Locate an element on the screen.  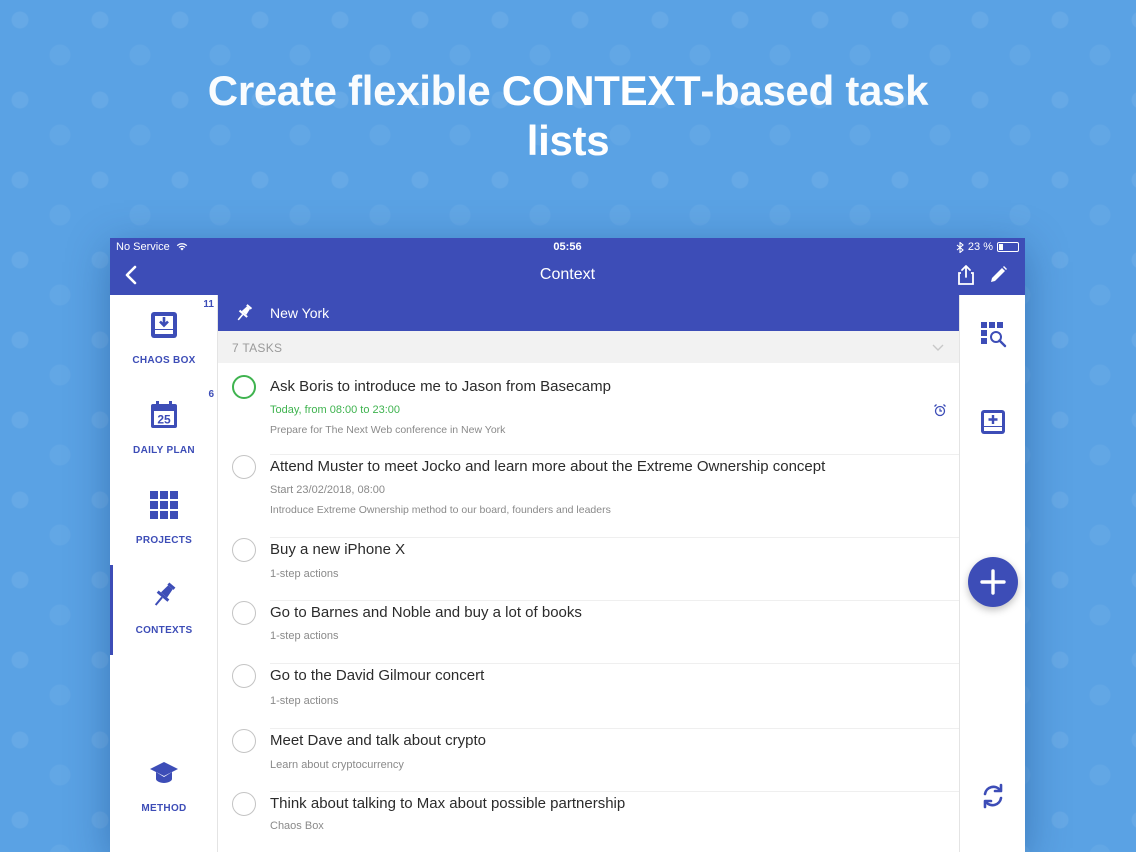
task-title: Buy a new iPhone X is located at coordinates (338, 549).